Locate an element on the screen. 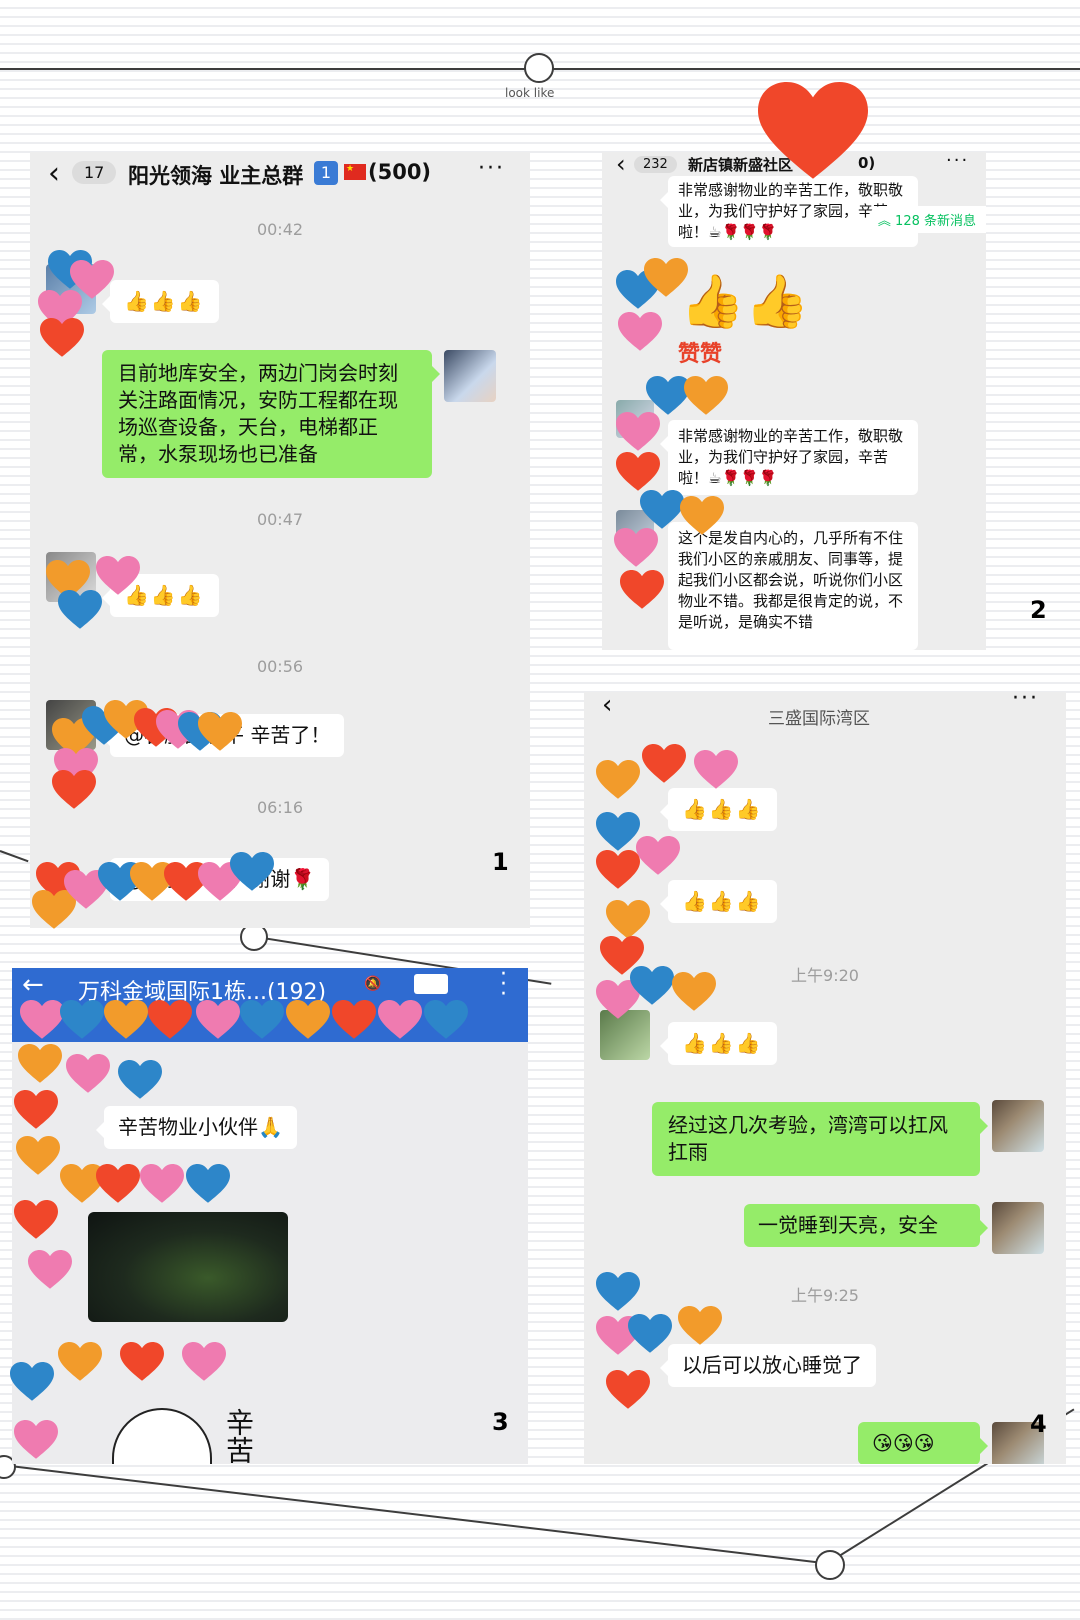 Image resolution: width=1080 pixels, height=1620 pixels. up-arrow-icon: ︽ is located at coordinates (886, 221).